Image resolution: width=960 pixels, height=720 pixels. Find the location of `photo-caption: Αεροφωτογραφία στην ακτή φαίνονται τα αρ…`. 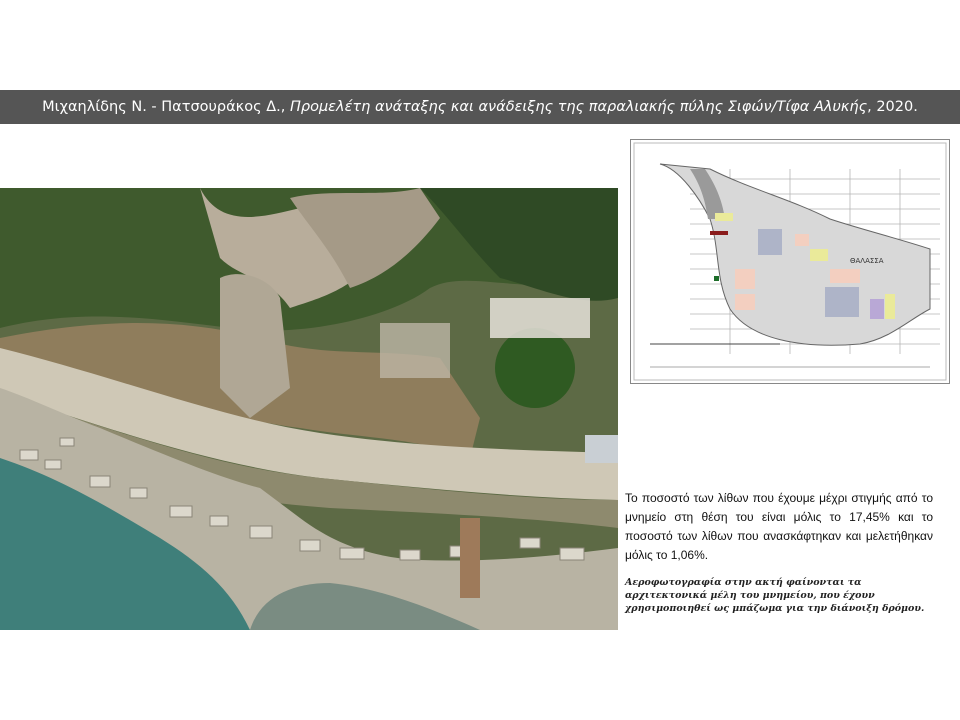

photo-caption: Αεροφωτογραφία στην ακτή φαίνονται τα αρ… is located at coordinates (775, 595).